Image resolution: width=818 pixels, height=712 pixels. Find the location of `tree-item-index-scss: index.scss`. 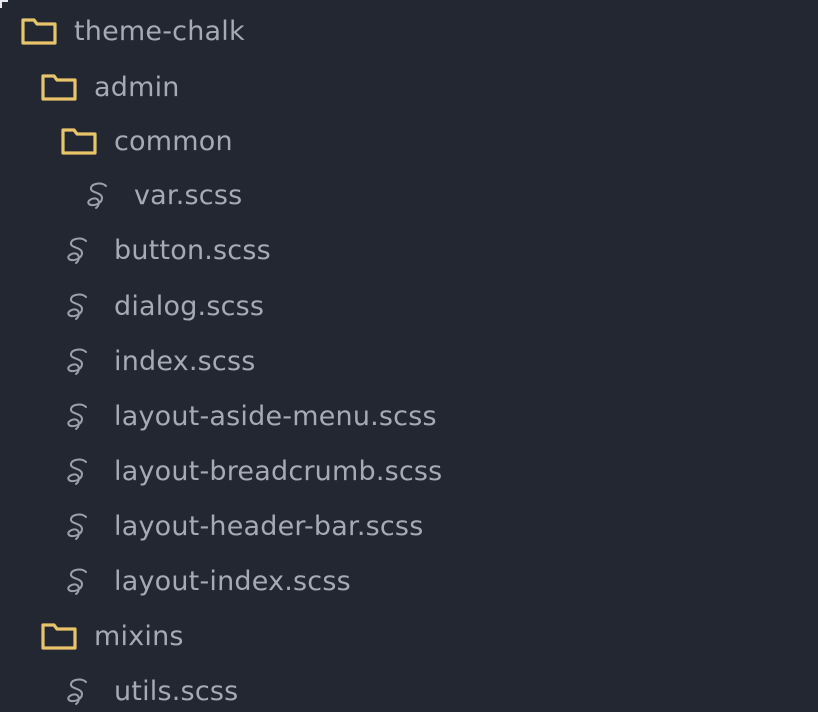

tree-item-index-scss: index.scss is located at coordinates (409, 361).